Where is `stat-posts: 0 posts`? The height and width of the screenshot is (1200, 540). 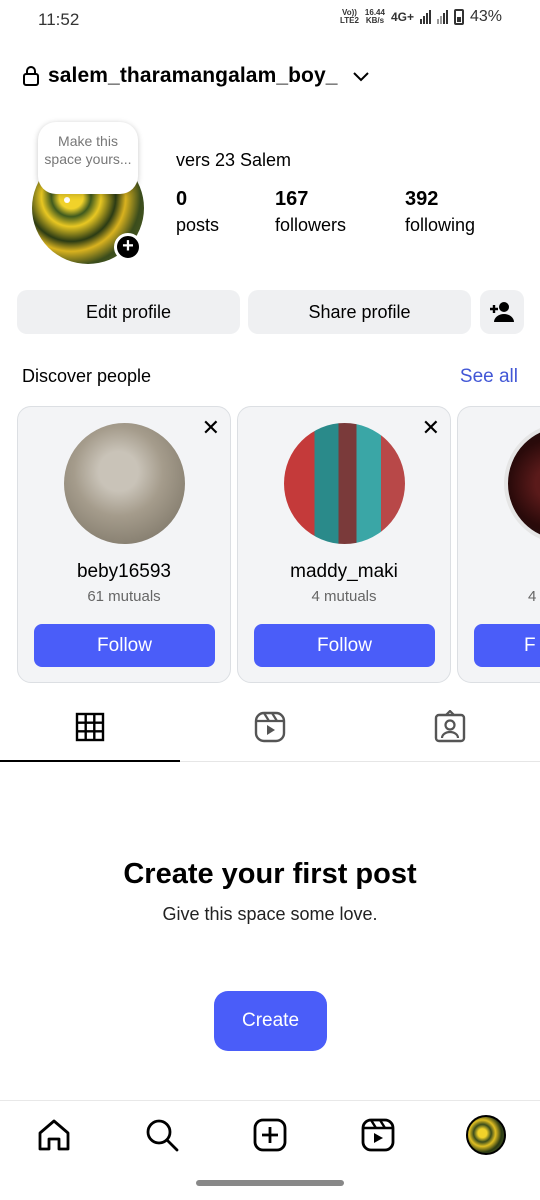
stat-posts: 0 posts is located at coordinates (197, 212).